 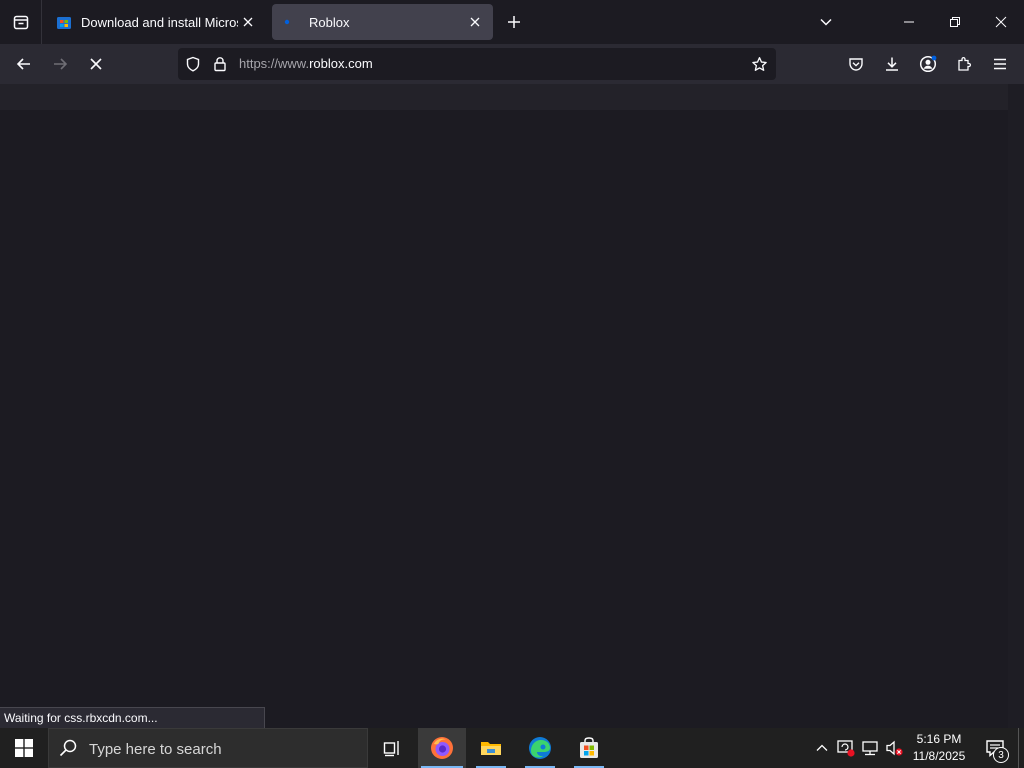 I want to click on site-security-button, so click(x=220, y=64).